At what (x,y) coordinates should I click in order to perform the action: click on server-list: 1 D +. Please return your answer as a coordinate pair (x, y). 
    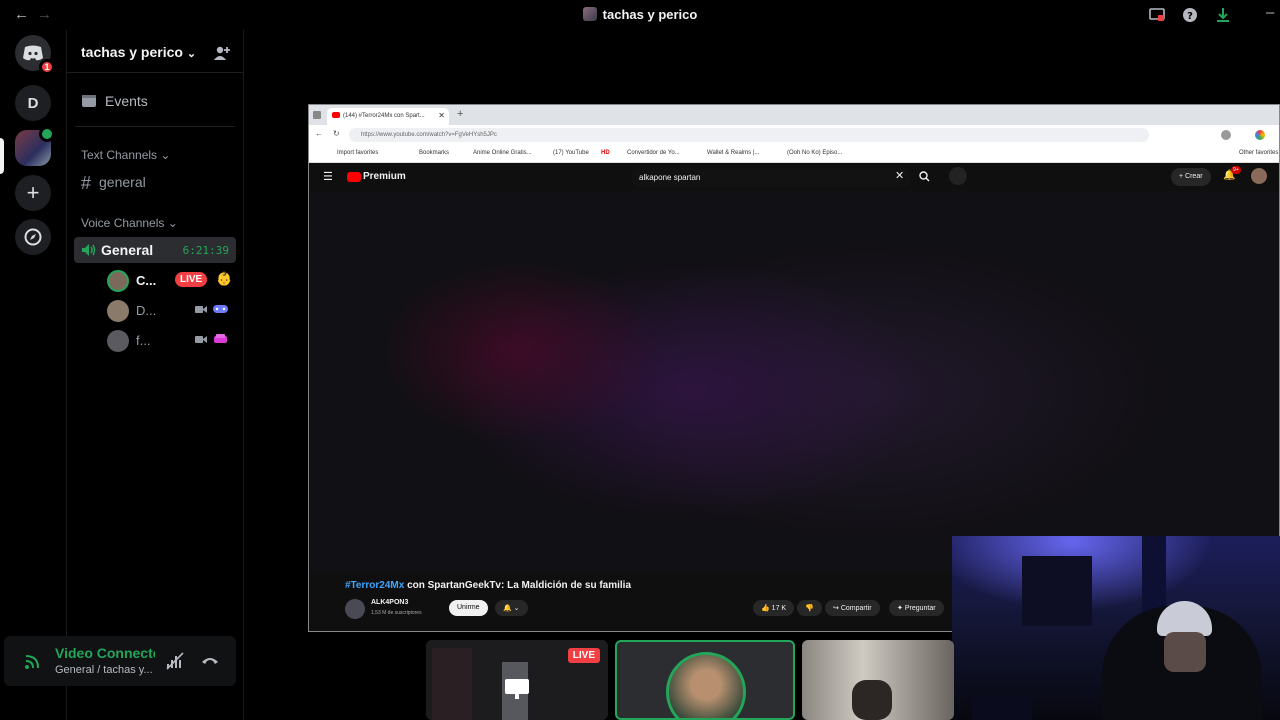
    Looking at the image, I should click on (33, 375).